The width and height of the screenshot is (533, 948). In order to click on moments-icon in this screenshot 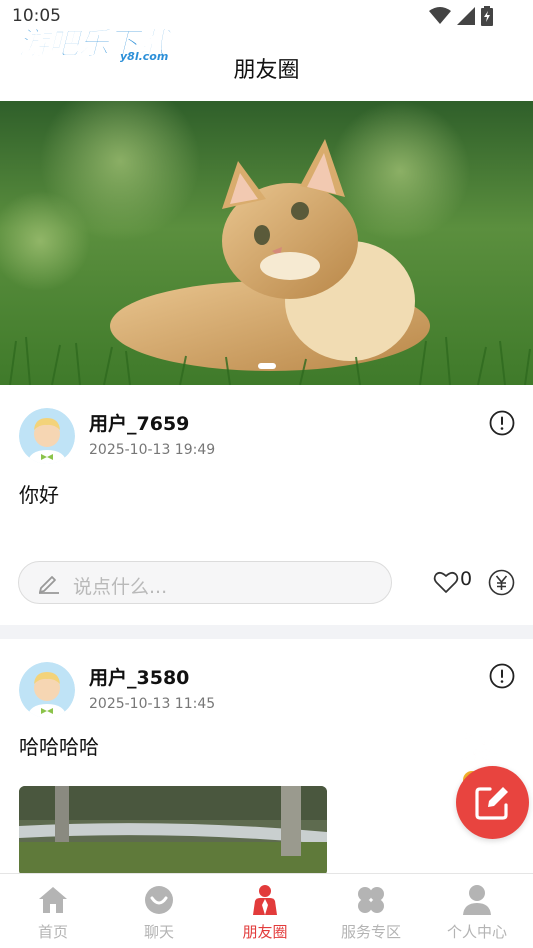, I will do `click(265, 900)`.